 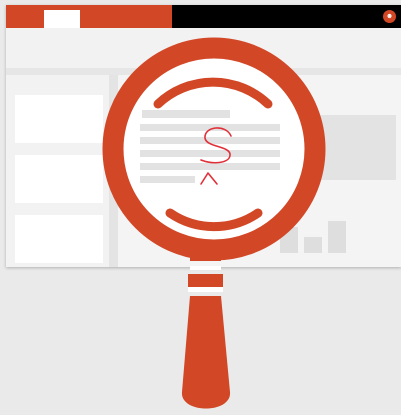 I want to click on handle-neck, so click(x=205, y=256).